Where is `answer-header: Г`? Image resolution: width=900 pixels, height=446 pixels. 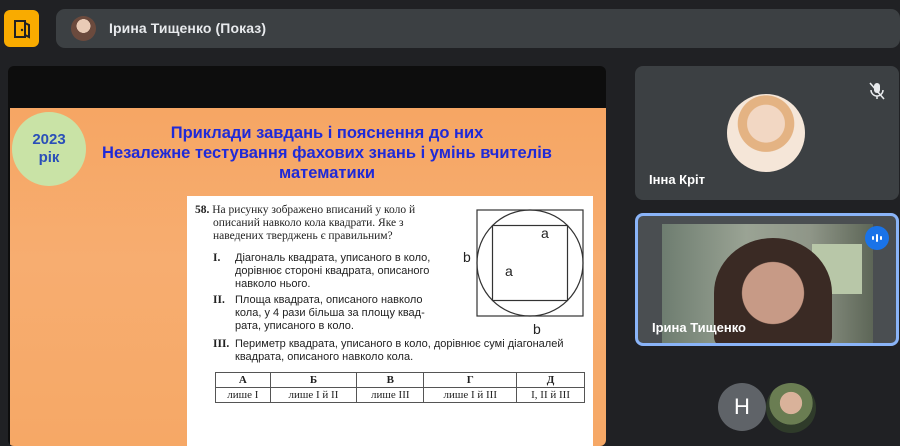 answer-header: Г is located at coordinates (470, 380).